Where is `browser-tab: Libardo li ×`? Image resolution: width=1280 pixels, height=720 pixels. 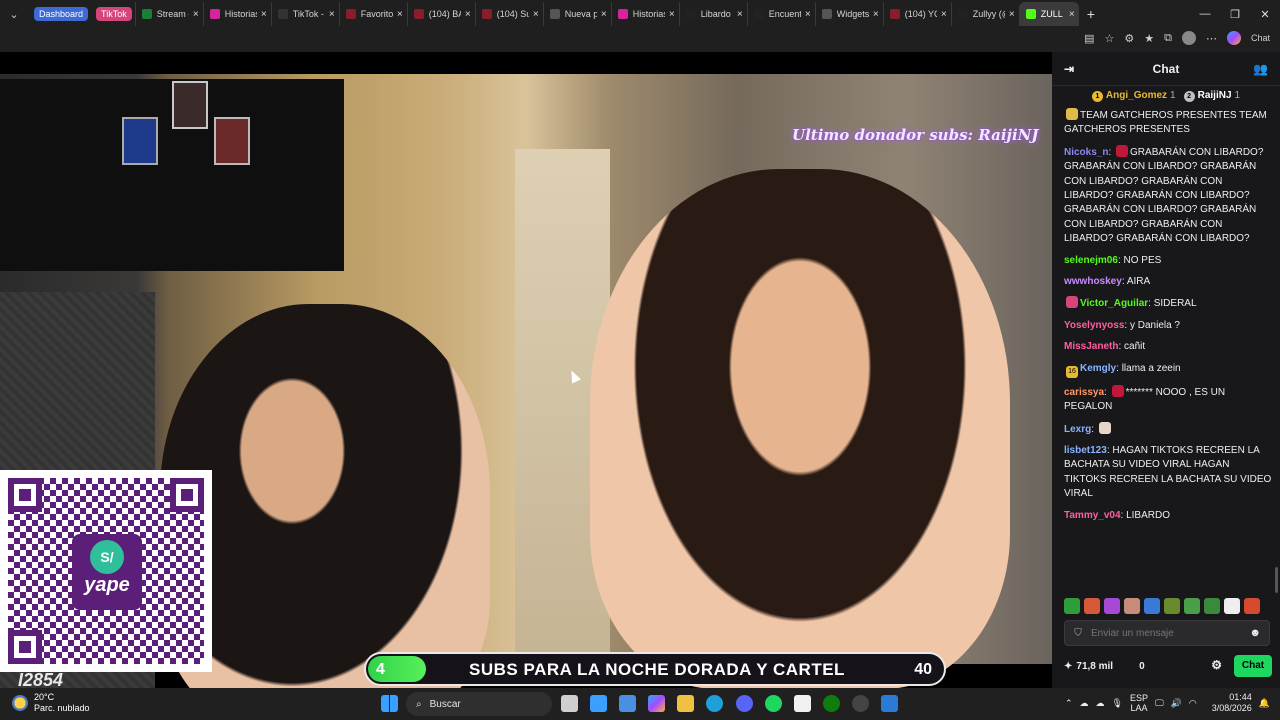 browser-tab: Libardo li × is located at coordinates (712, 14).